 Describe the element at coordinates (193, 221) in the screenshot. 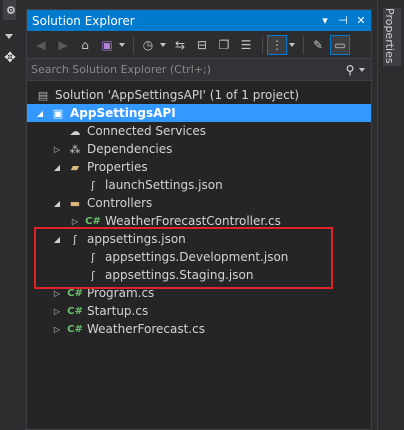

I see `tree-item-label: WeatherForecastController.cs` at that location.